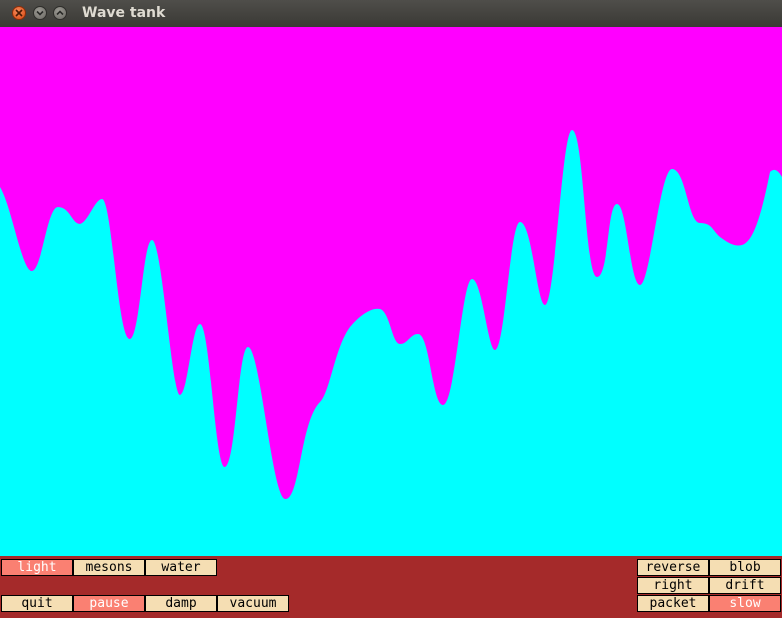 This screenshot has height=618, width=782. What do you see at coordinates (124, 13) in the screenshot?
I see `window-title: Wave tank` at bounding box center [124, 13].